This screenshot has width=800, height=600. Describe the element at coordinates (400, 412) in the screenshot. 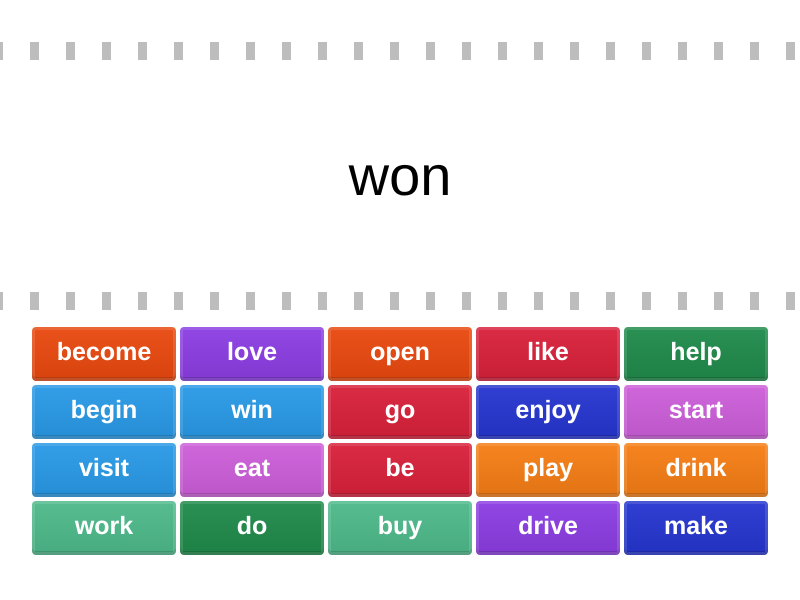

I see `word-tile: go` at that location.